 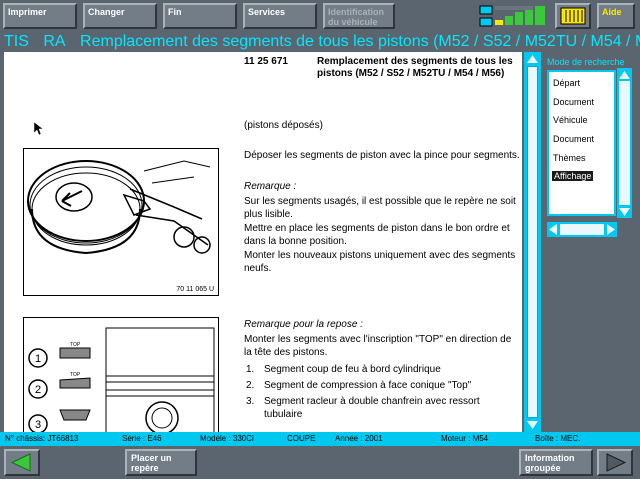 I want to click on scroll-left-icon, so click(x=553, y=229).